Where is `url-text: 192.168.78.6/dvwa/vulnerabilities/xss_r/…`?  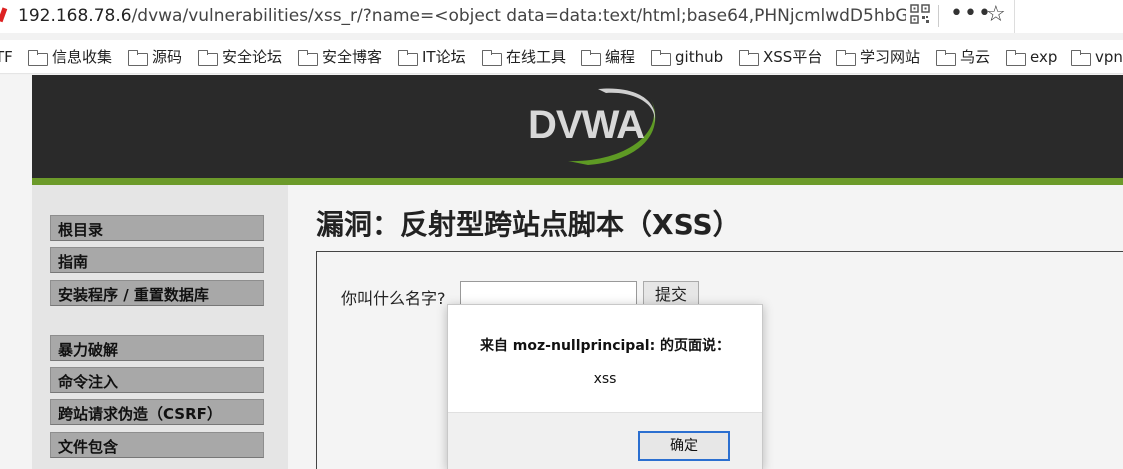
url-text: 192.168.78.6/dvwa/vulnerabilities/xss_r/… is located at coordinates (462, 16).